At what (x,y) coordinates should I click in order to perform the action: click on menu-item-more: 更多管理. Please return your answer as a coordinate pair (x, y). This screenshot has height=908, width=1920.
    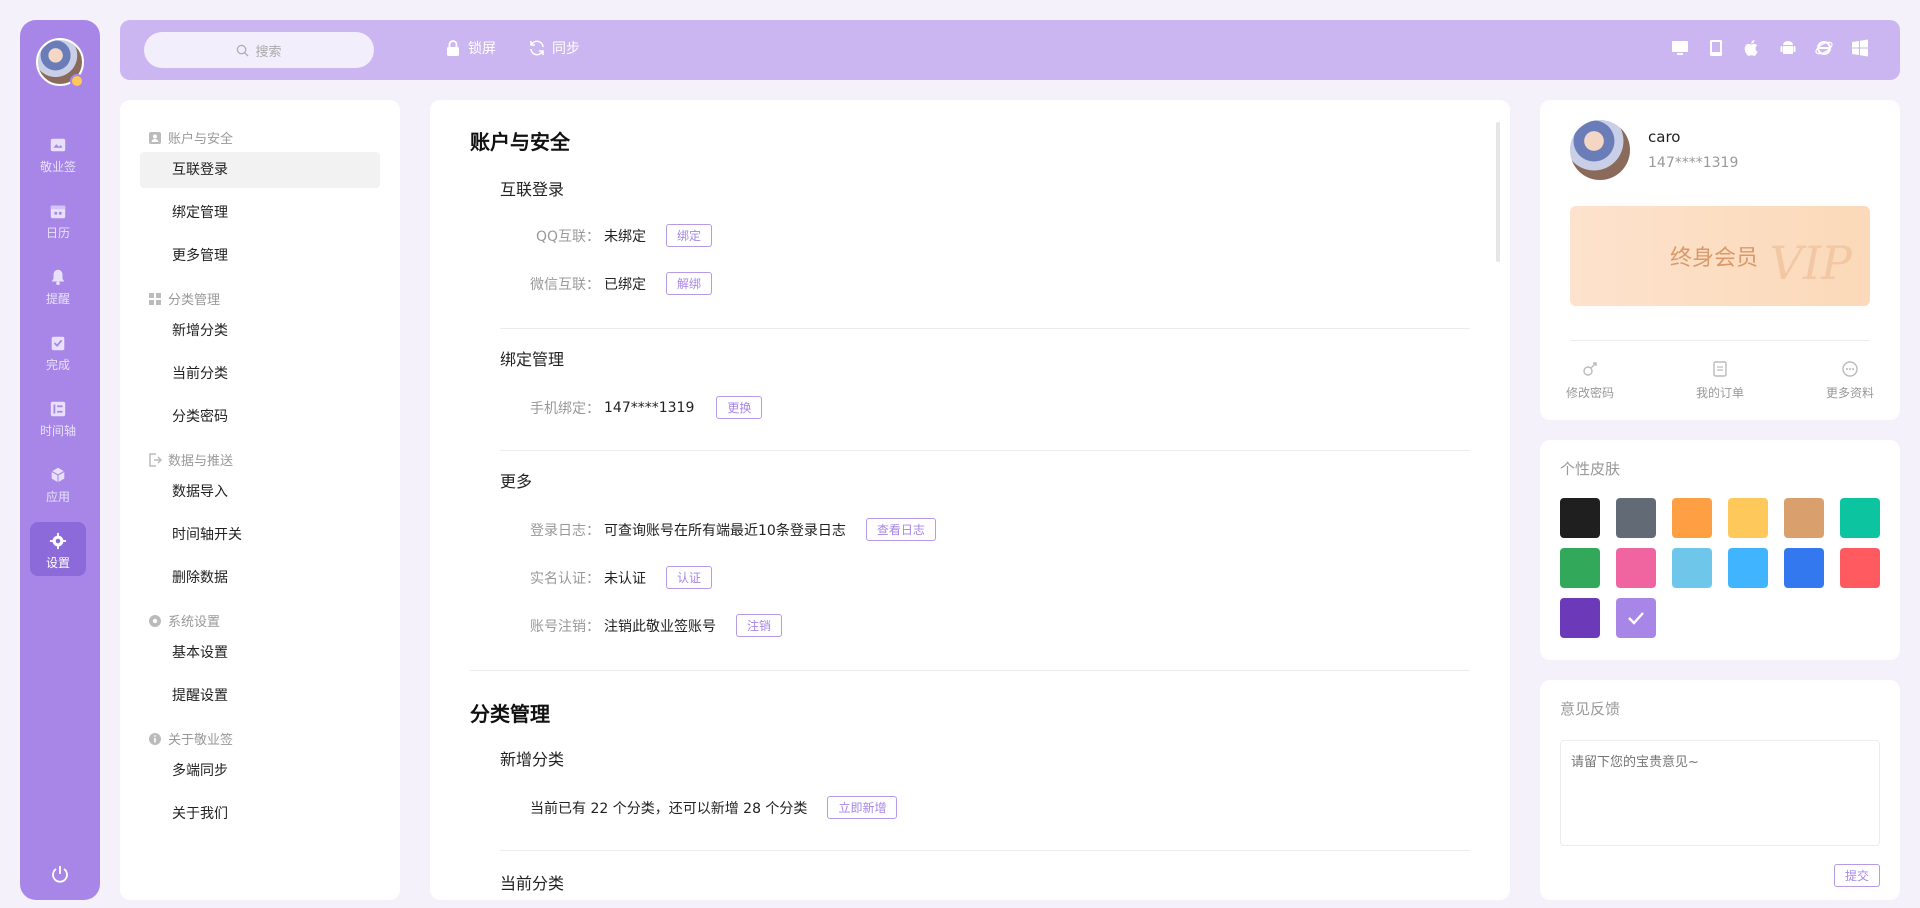
    Looking at the image, I should click on (260, 256).